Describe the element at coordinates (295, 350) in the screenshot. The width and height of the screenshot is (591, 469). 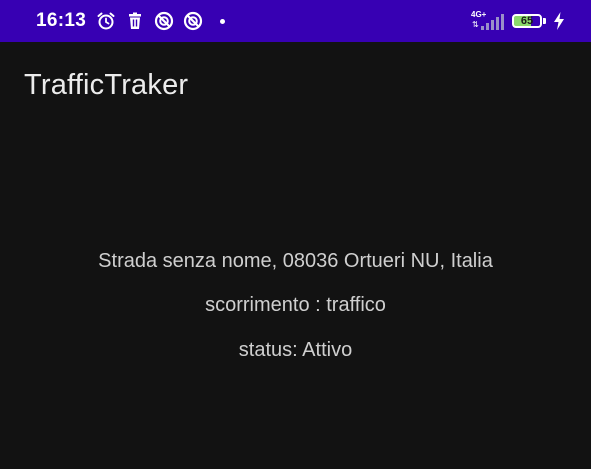
I see `status-text: status: Attivo` at that location.